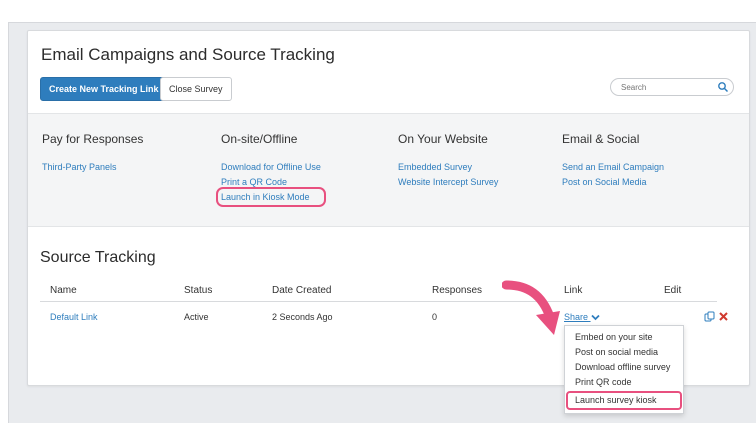 Image resolution: width=756 pixels, height=423 pixels. What do you see at coordinates (624, 382) in the screenshot?
I see `menu-item-print-qr: Print QR code` at bounding box center [624, 382].